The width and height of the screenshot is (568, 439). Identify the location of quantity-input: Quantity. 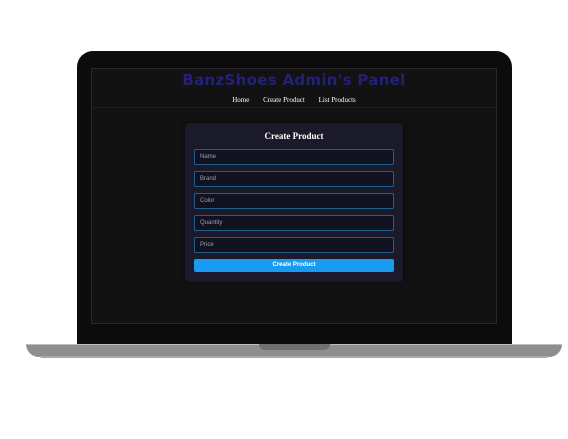
(294, 223).